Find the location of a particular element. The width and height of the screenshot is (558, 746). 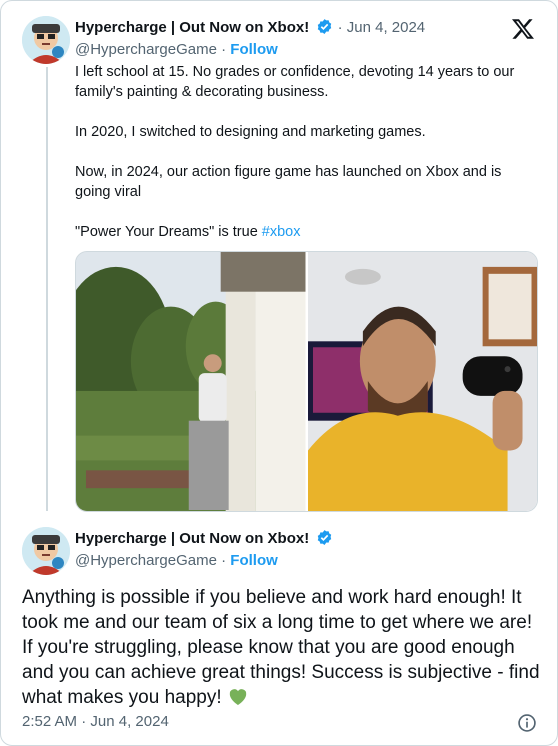

tweet-timestamp: 2:52 AM · Jun 4, 2024 is located at coordinates (95, 721).